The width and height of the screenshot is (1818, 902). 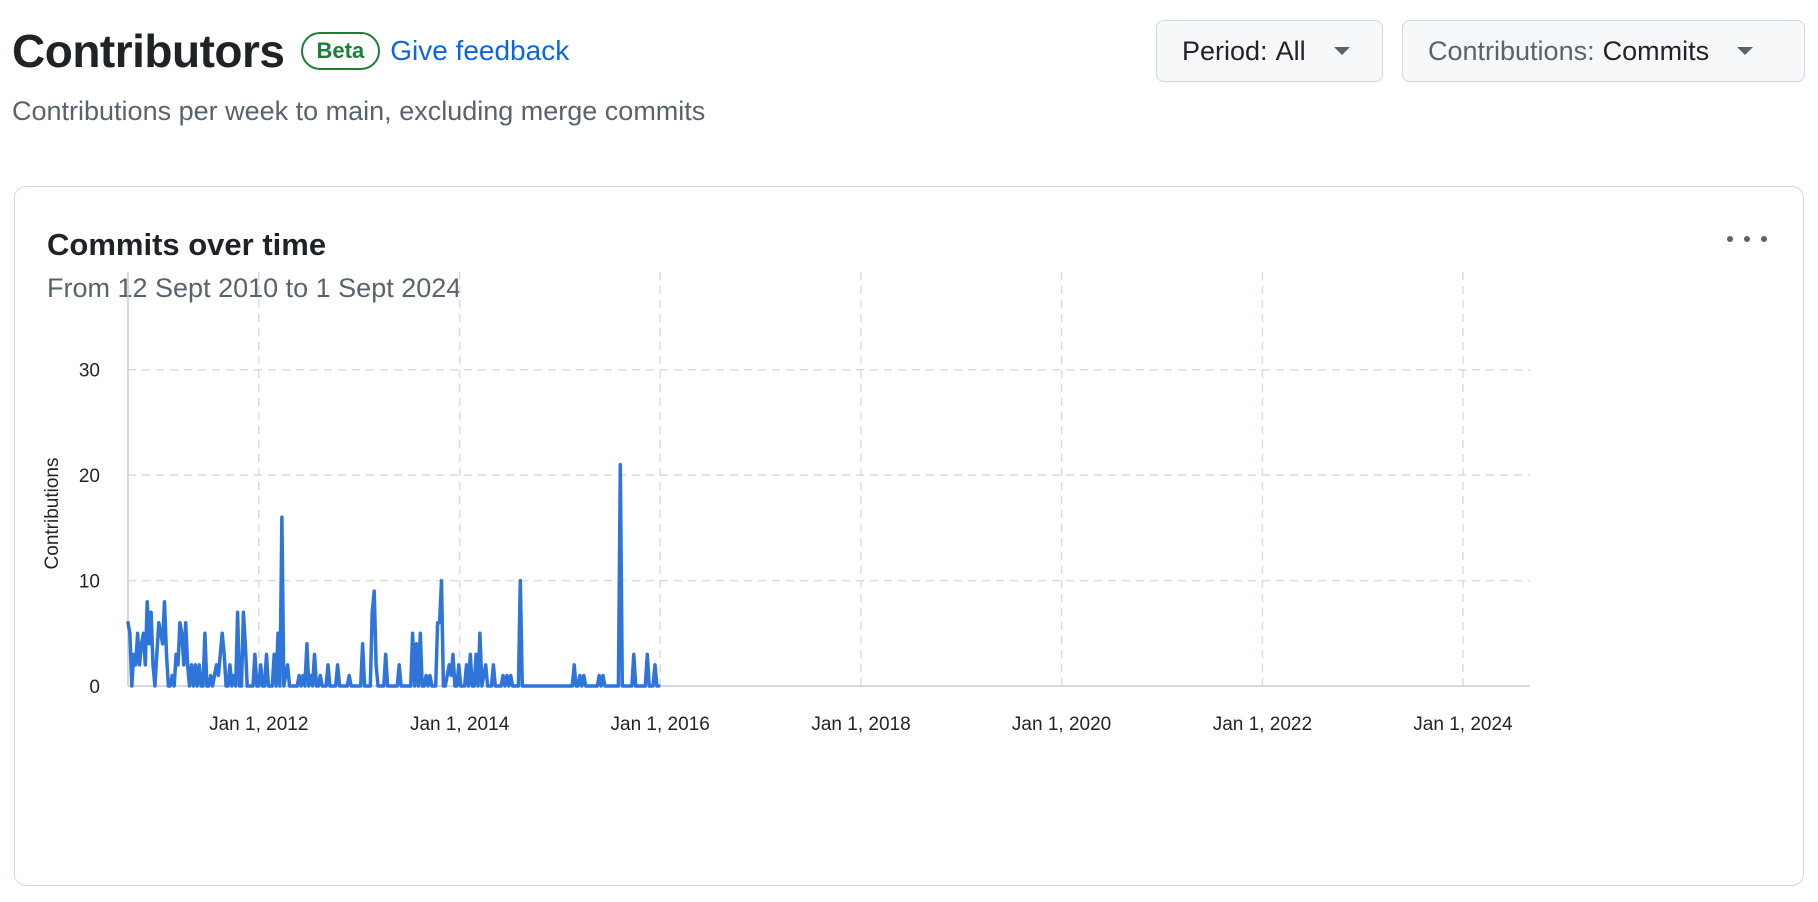 I want to click on commits-series-line, so click(x=393, y=575).